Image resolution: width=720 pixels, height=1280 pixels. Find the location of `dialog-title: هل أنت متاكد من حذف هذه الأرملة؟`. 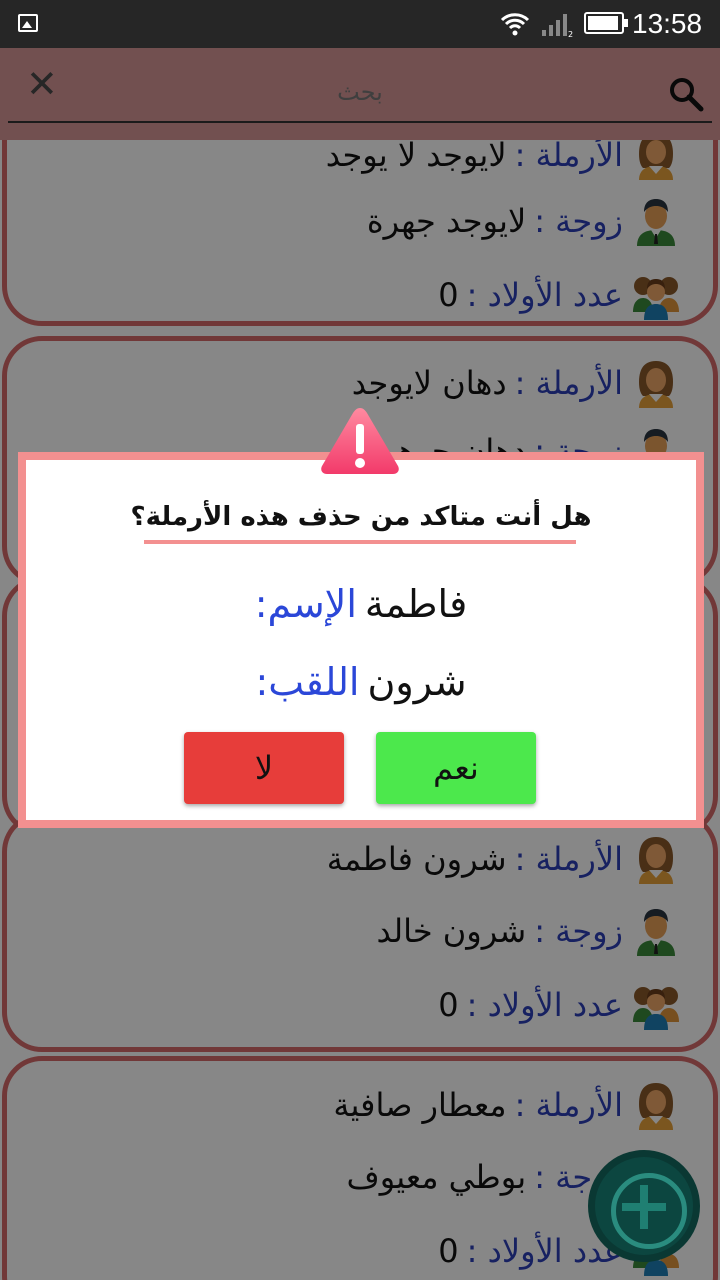

dialog-title: هل أنت متاكد من حذف هذه الأرملة؟ is located at coordinates (361, 517).